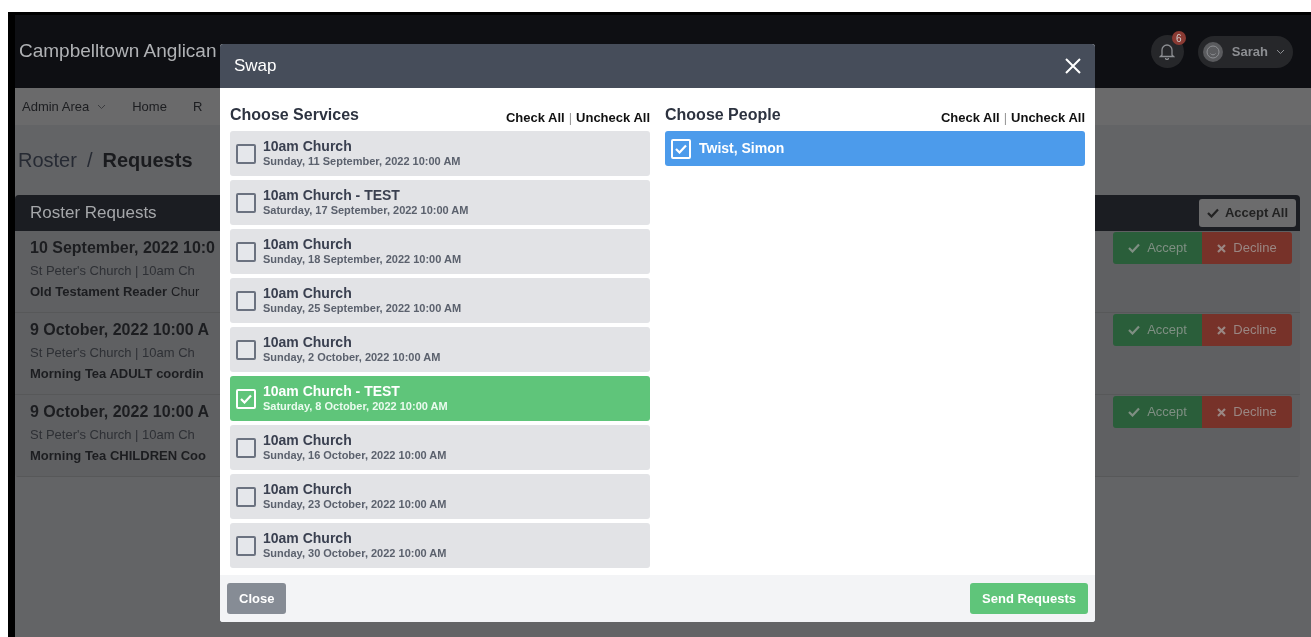 The height and width of the screenshot is (637, 1311). Describe the element at coordinates (122, 248) in the screenshot. I see `request-date: 10 September, 2022 10:0` at that location.